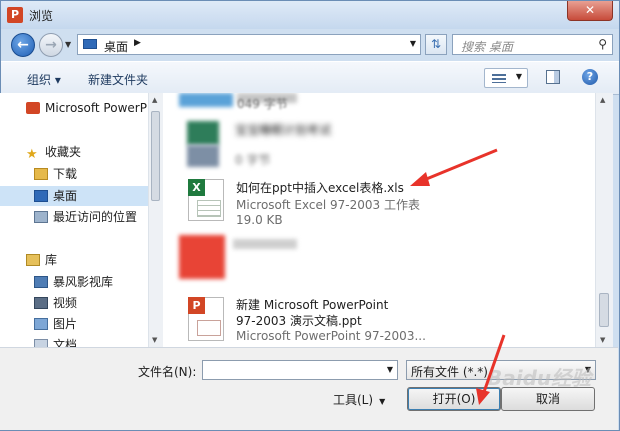  What do you see at coordinates (118, 79) in the screenshot?
I see `new-folder-button: 新建文件夹` at bounding box center [118, 79].